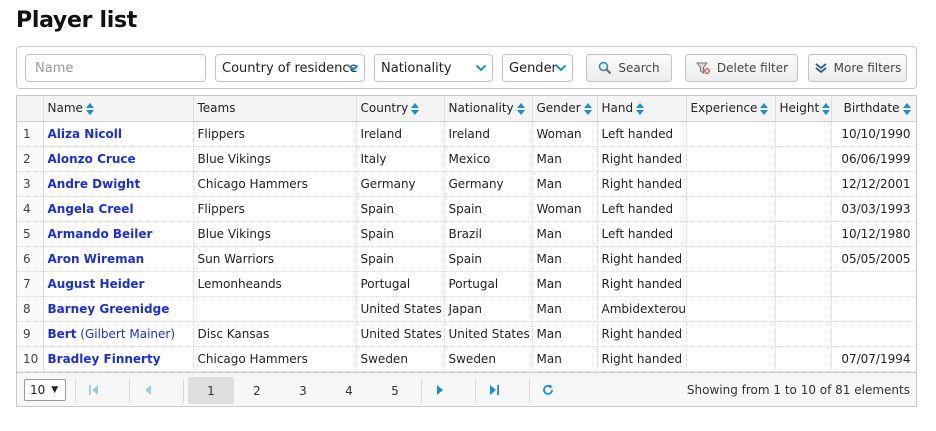  What do you see at coordinates (400, 159) in the screenshot?
I see `country-cell: Italy` at bounding box center [400, 159].